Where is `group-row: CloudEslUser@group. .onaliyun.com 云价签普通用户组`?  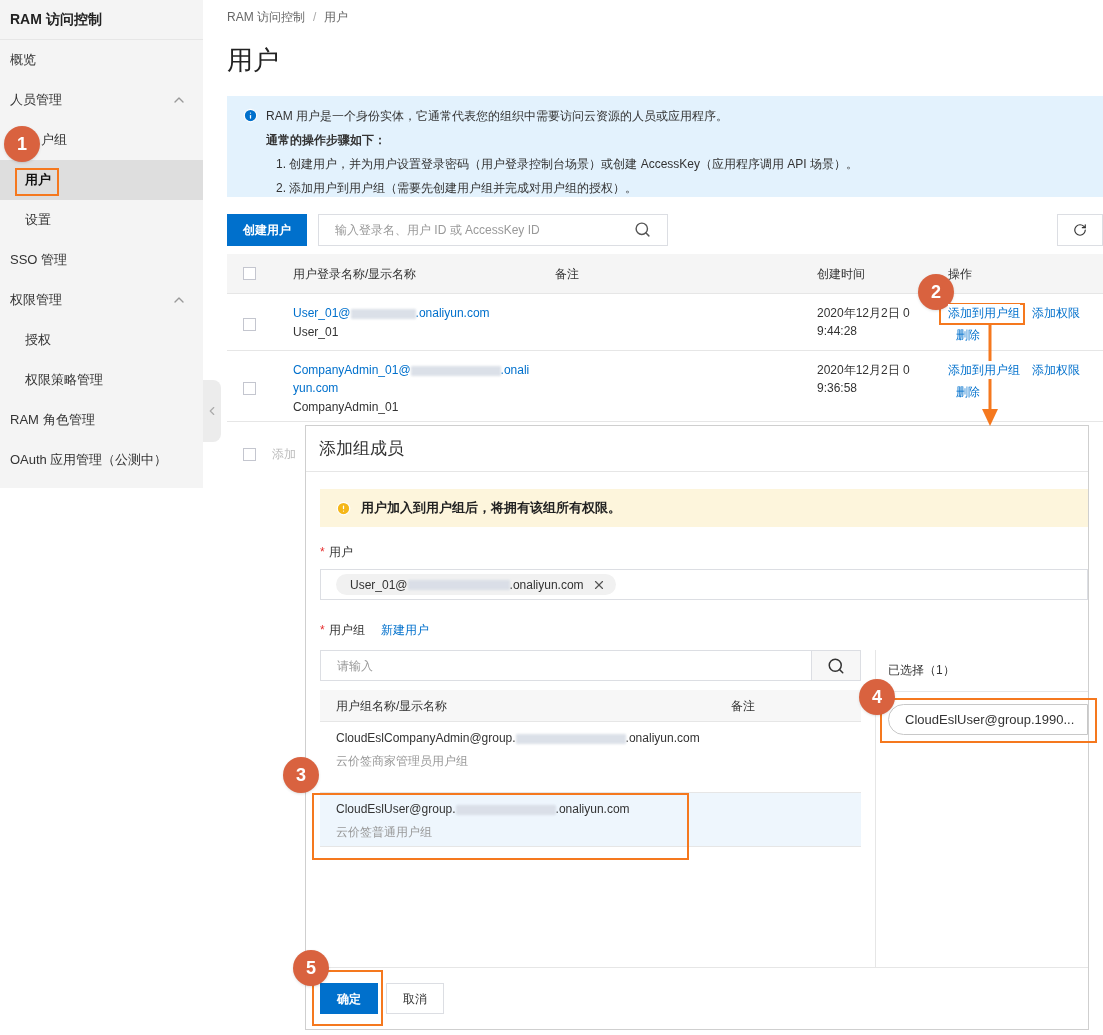 group-row: CloudEslUser@group. .onaliyun.com 云价签普通用户组 is located at coordinates (590, 820).